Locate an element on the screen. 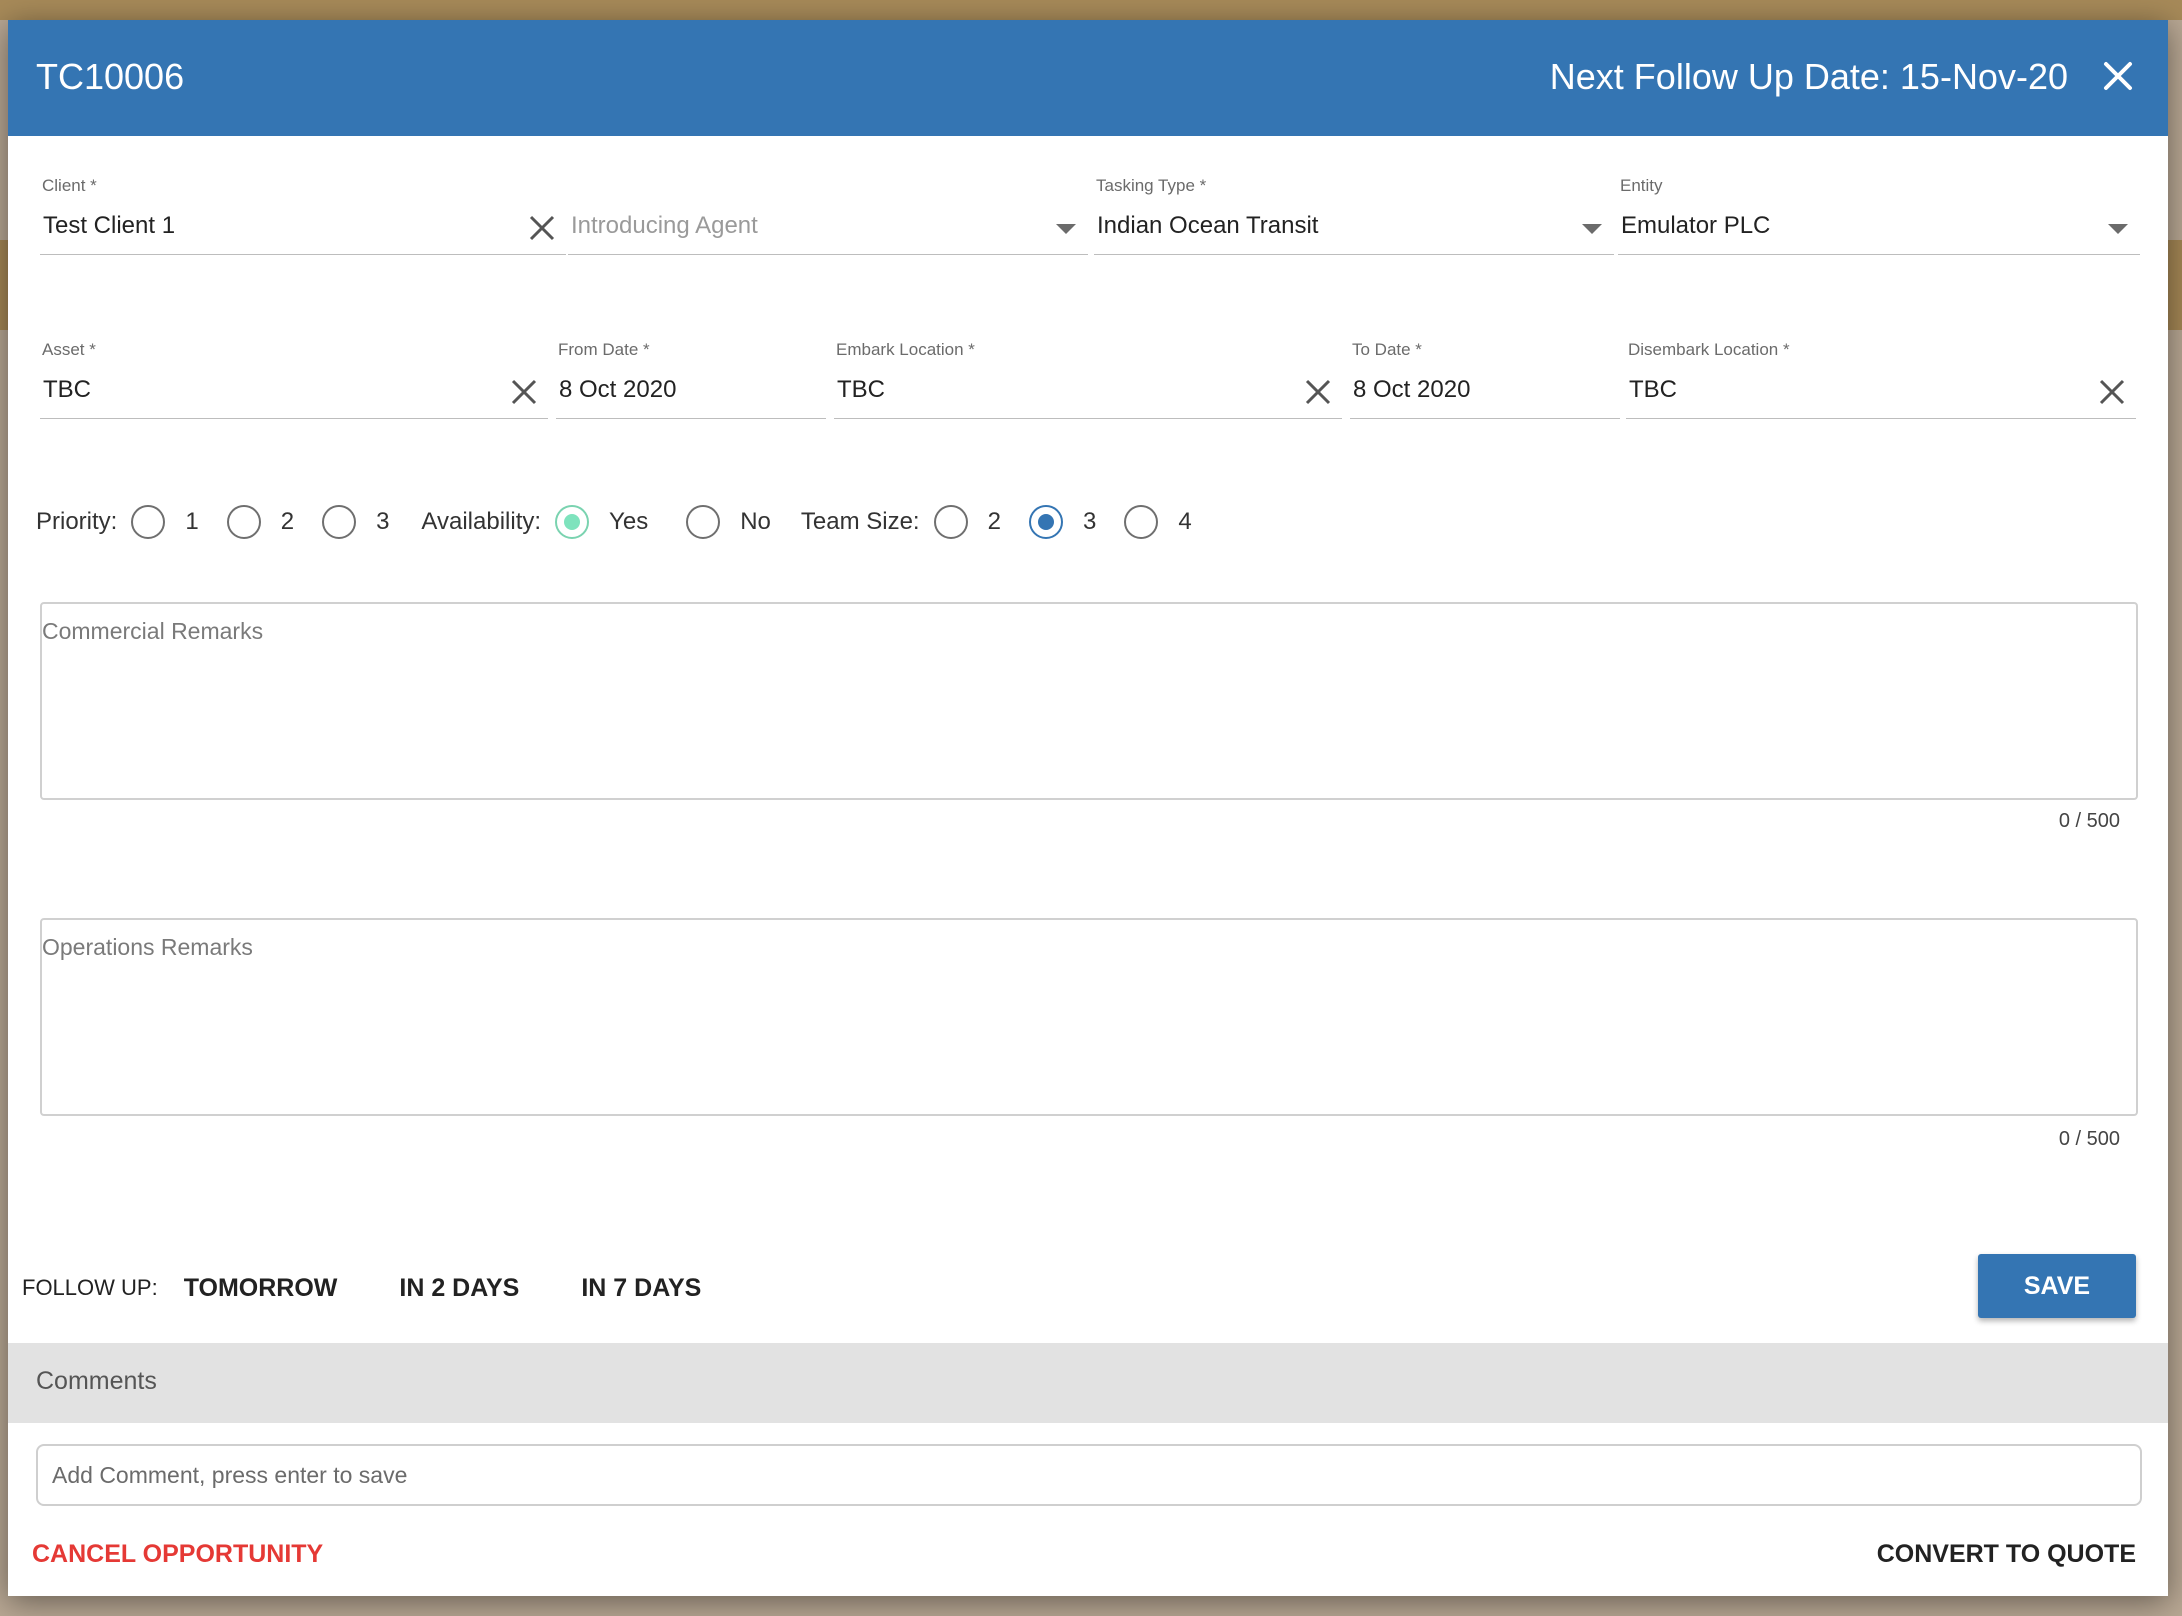  embark-location-value: TBC is located at coordinates (861, 390).